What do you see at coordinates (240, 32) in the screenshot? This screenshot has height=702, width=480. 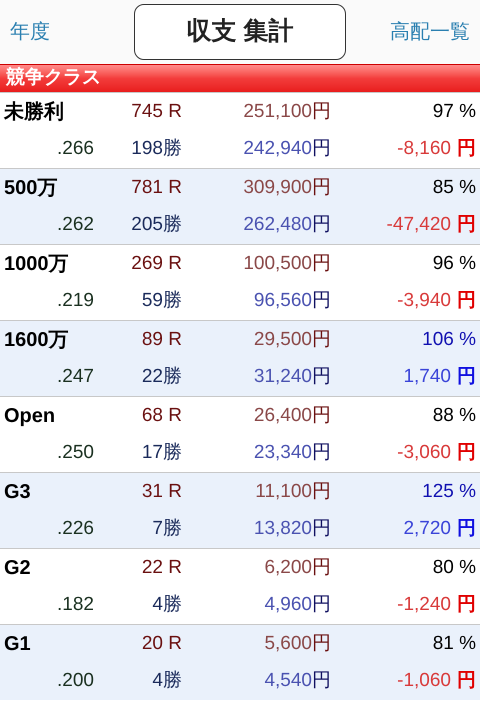 I see `window-title: 収支 集計` at bounding box center [240, 32].